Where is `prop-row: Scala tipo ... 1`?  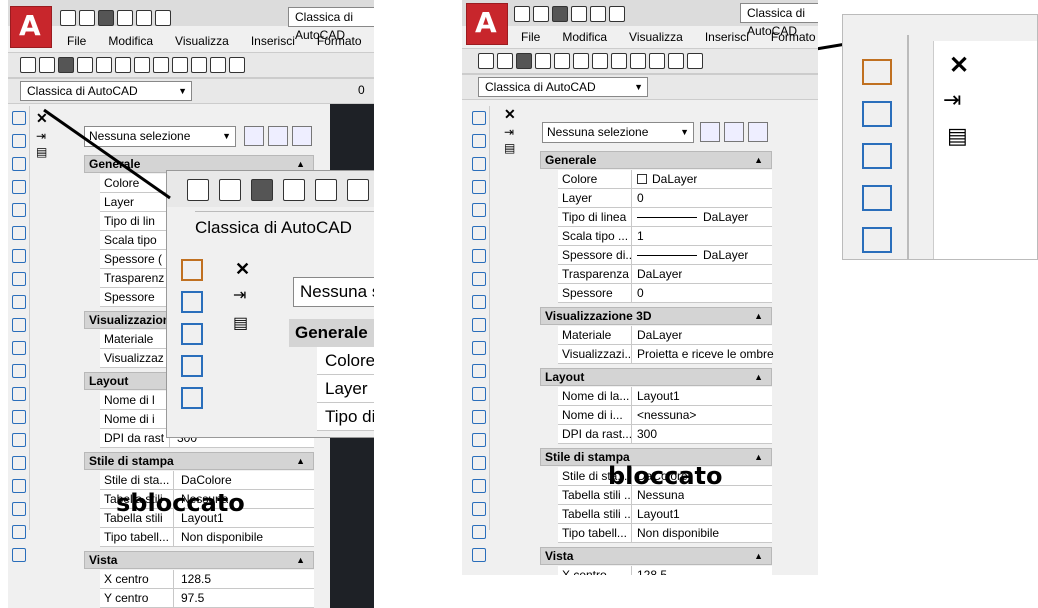 prop-row: Scala tipo ... 1 is located at coordinates (665, 236).